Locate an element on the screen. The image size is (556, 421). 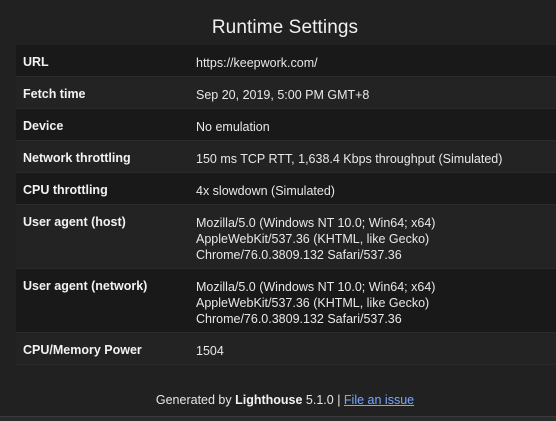
lighthouse-brand: Lighthouse is located at coordinates (269, 400).